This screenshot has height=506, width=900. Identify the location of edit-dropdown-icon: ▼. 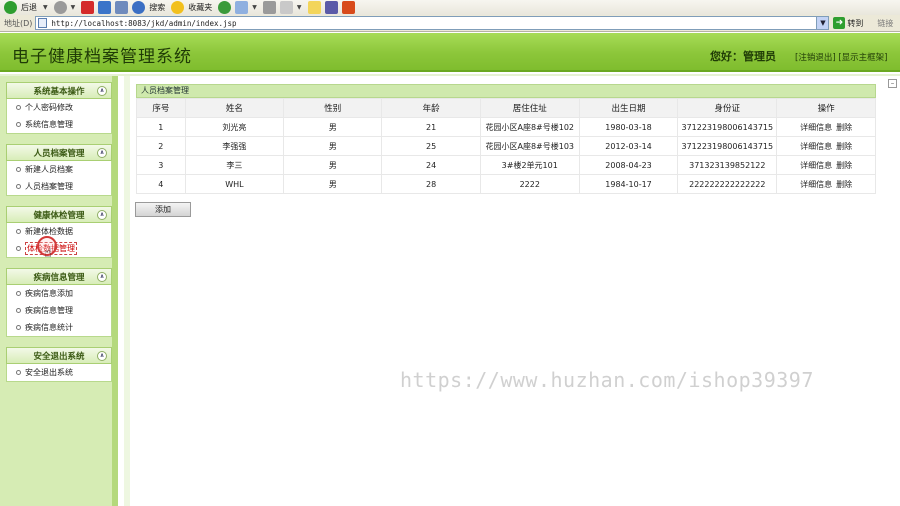
(299, 7).